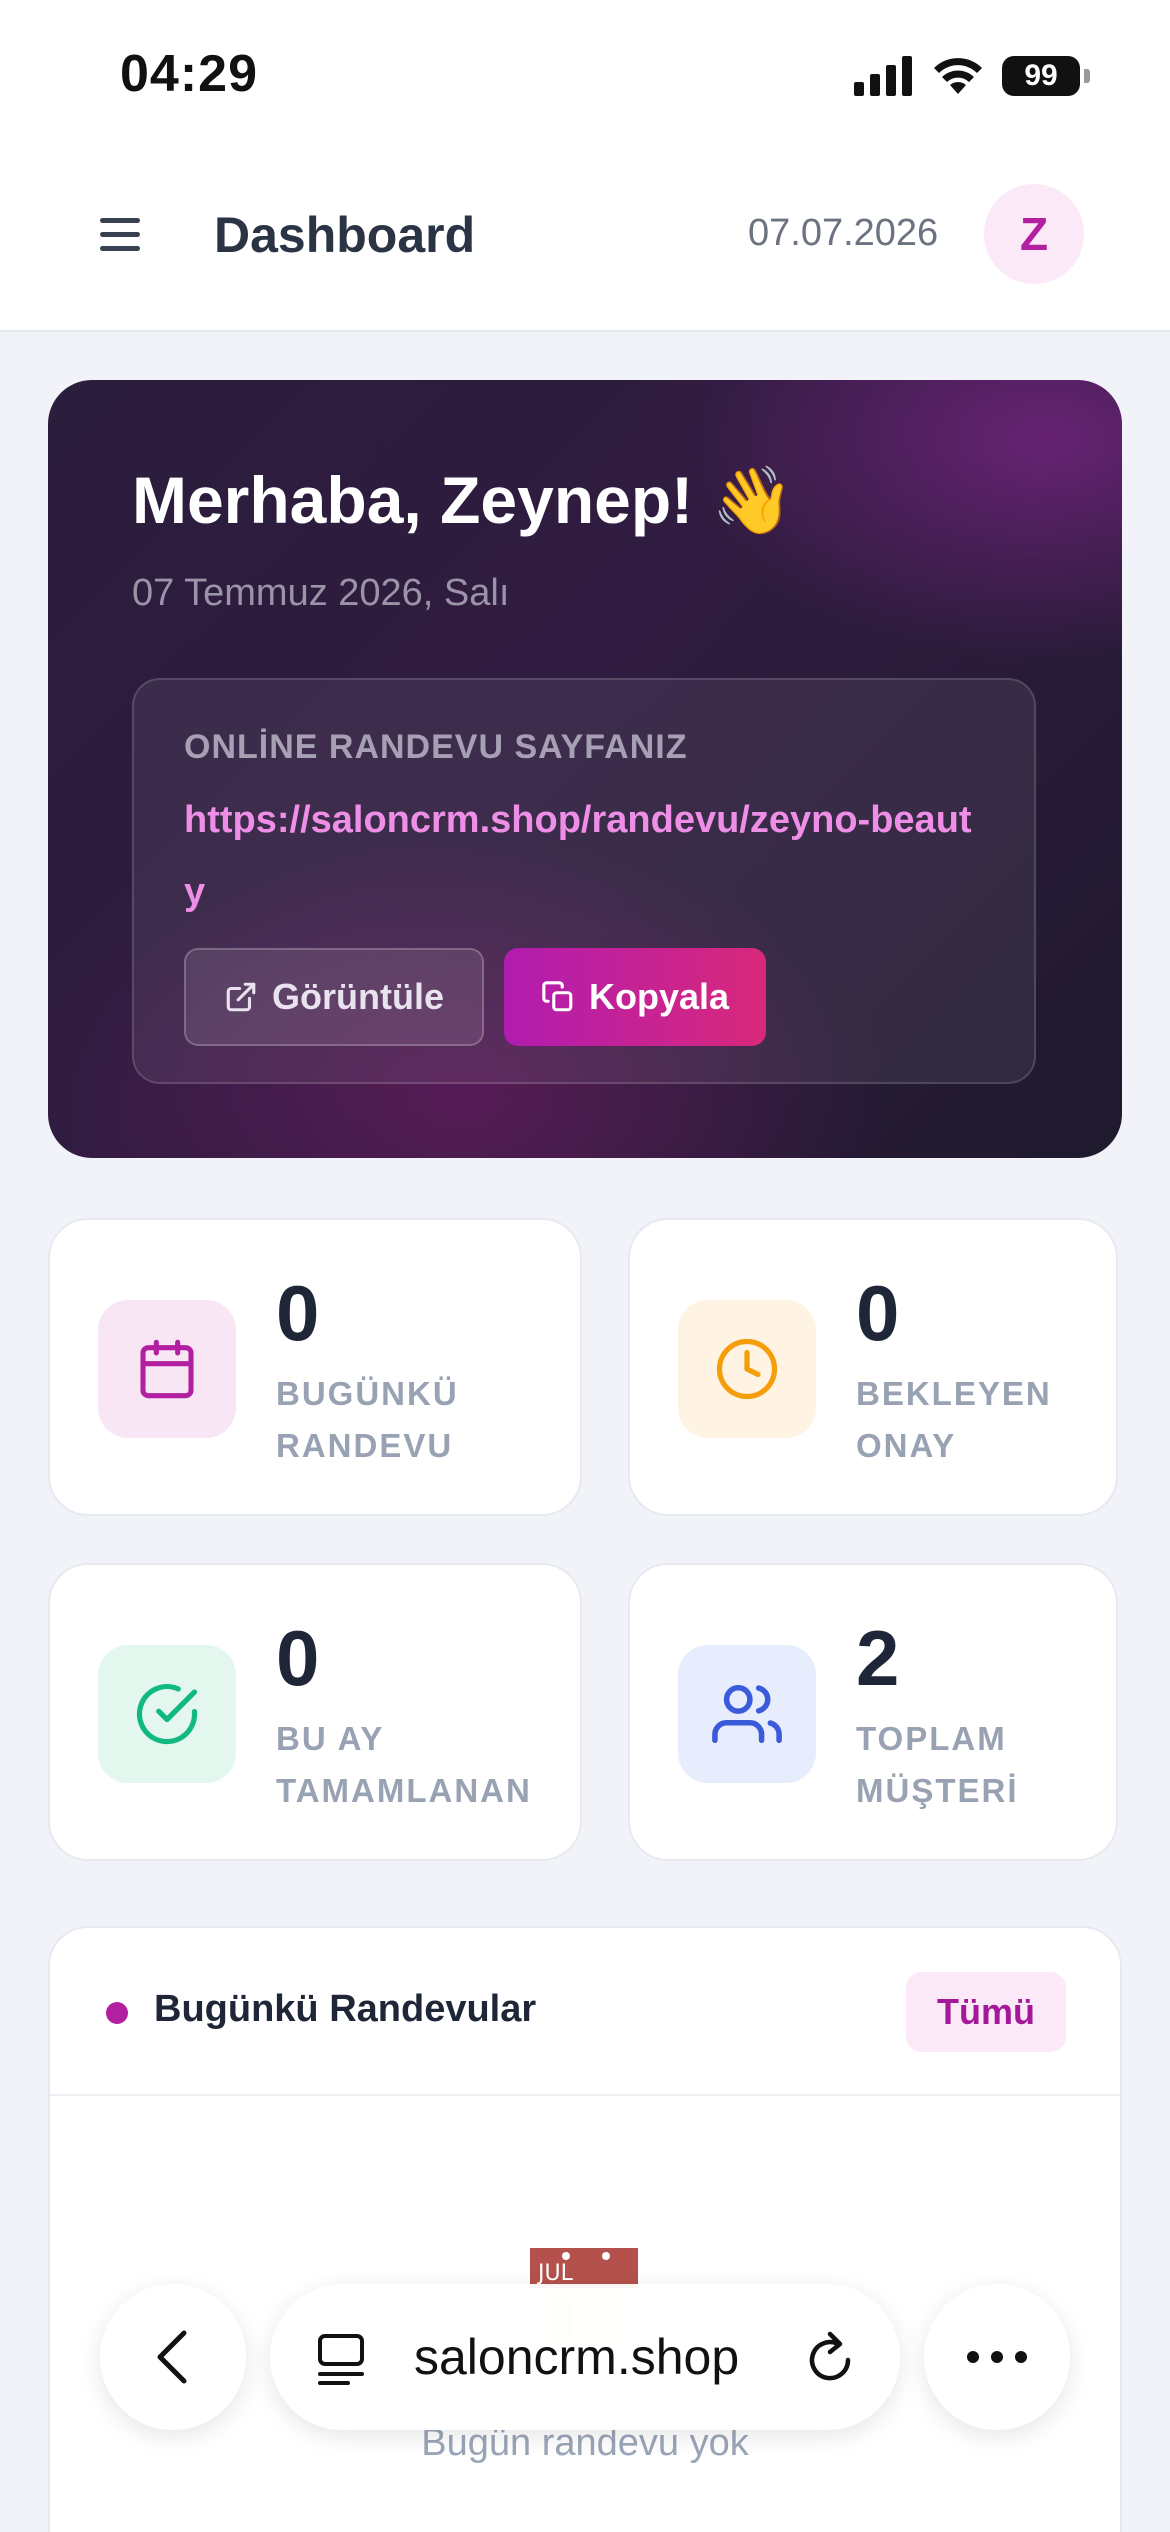  Describe the element at coordinates (557, 996) in the screenshot. I see `copy-icon` at that location.